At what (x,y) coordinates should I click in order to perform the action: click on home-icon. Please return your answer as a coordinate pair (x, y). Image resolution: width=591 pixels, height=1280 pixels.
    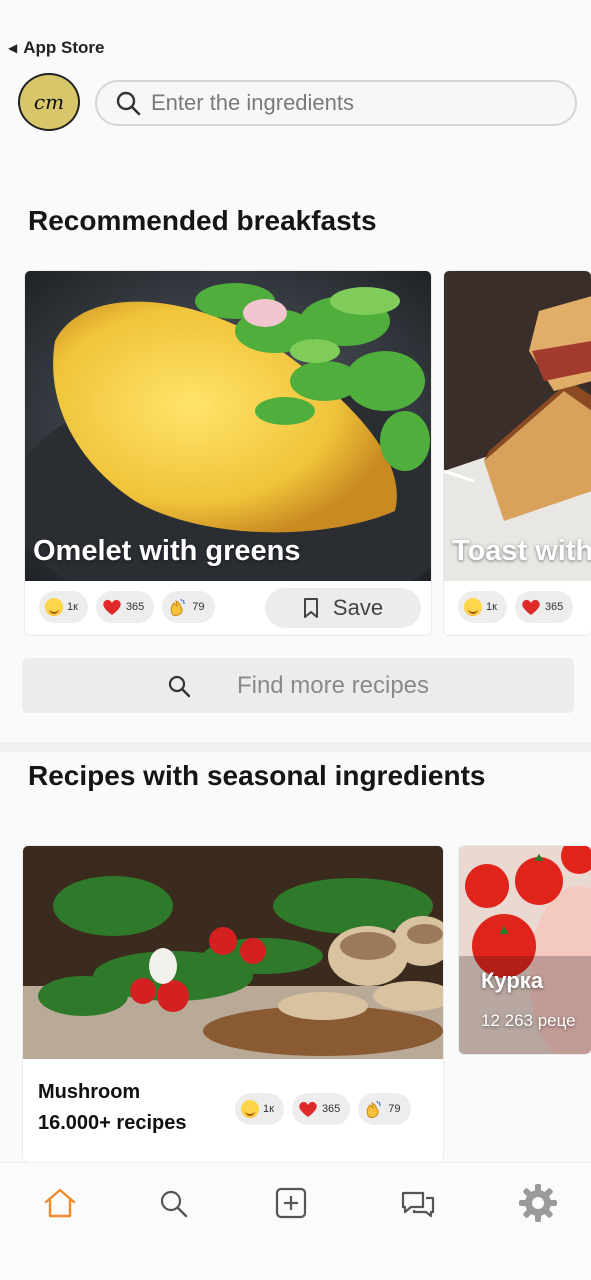
    Looking at the image, I should click on (60, 1203).